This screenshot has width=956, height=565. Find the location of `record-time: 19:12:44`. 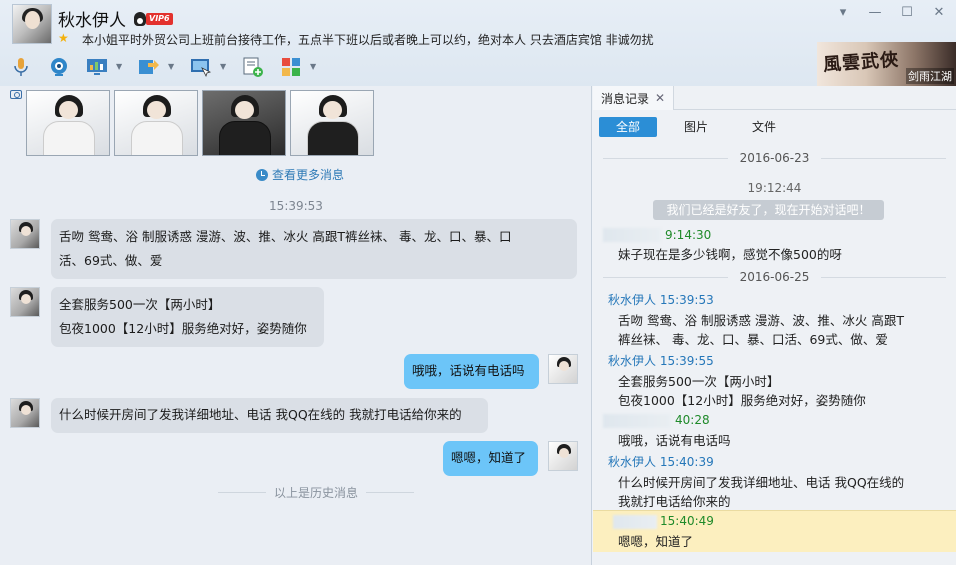

record-time: 19:12:44 is located at coordinates (774, 188).